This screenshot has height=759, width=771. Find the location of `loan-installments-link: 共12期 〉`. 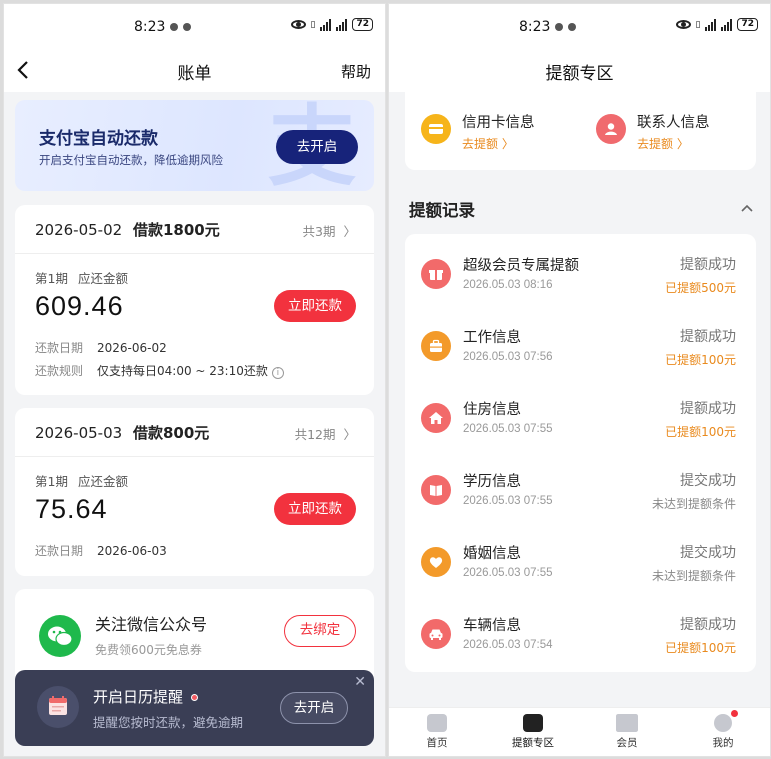

loan-installments-link: 共12期 〉 is located at coordinates (325, 433).